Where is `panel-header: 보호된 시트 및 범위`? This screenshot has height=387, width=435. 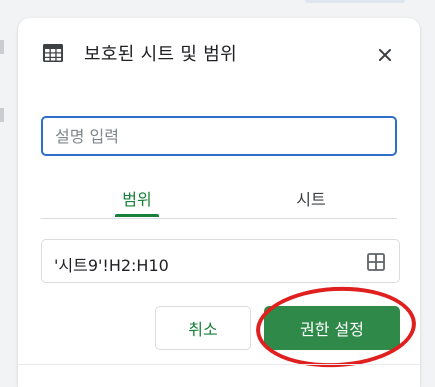 panel-header: 보호된 시트 및 범위 is located at coordinates (139, 53).